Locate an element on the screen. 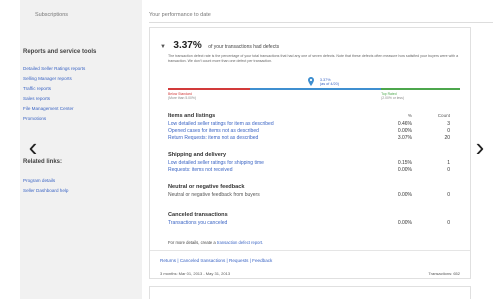 The height and width of the screenshot is (299, 493). card-footer-divider is located at coordinates (310, 250).